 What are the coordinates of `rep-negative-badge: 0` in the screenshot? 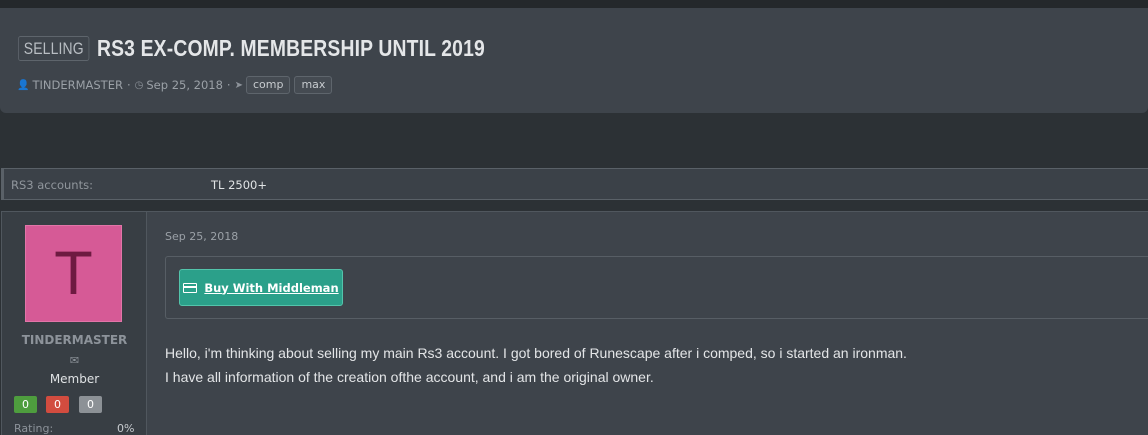 It's located at (57, 404).